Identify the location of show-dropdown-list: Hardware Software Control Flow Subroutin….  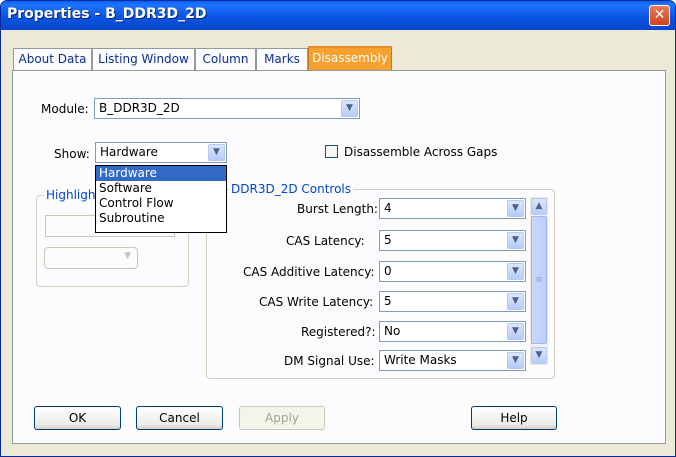
(161, 199).